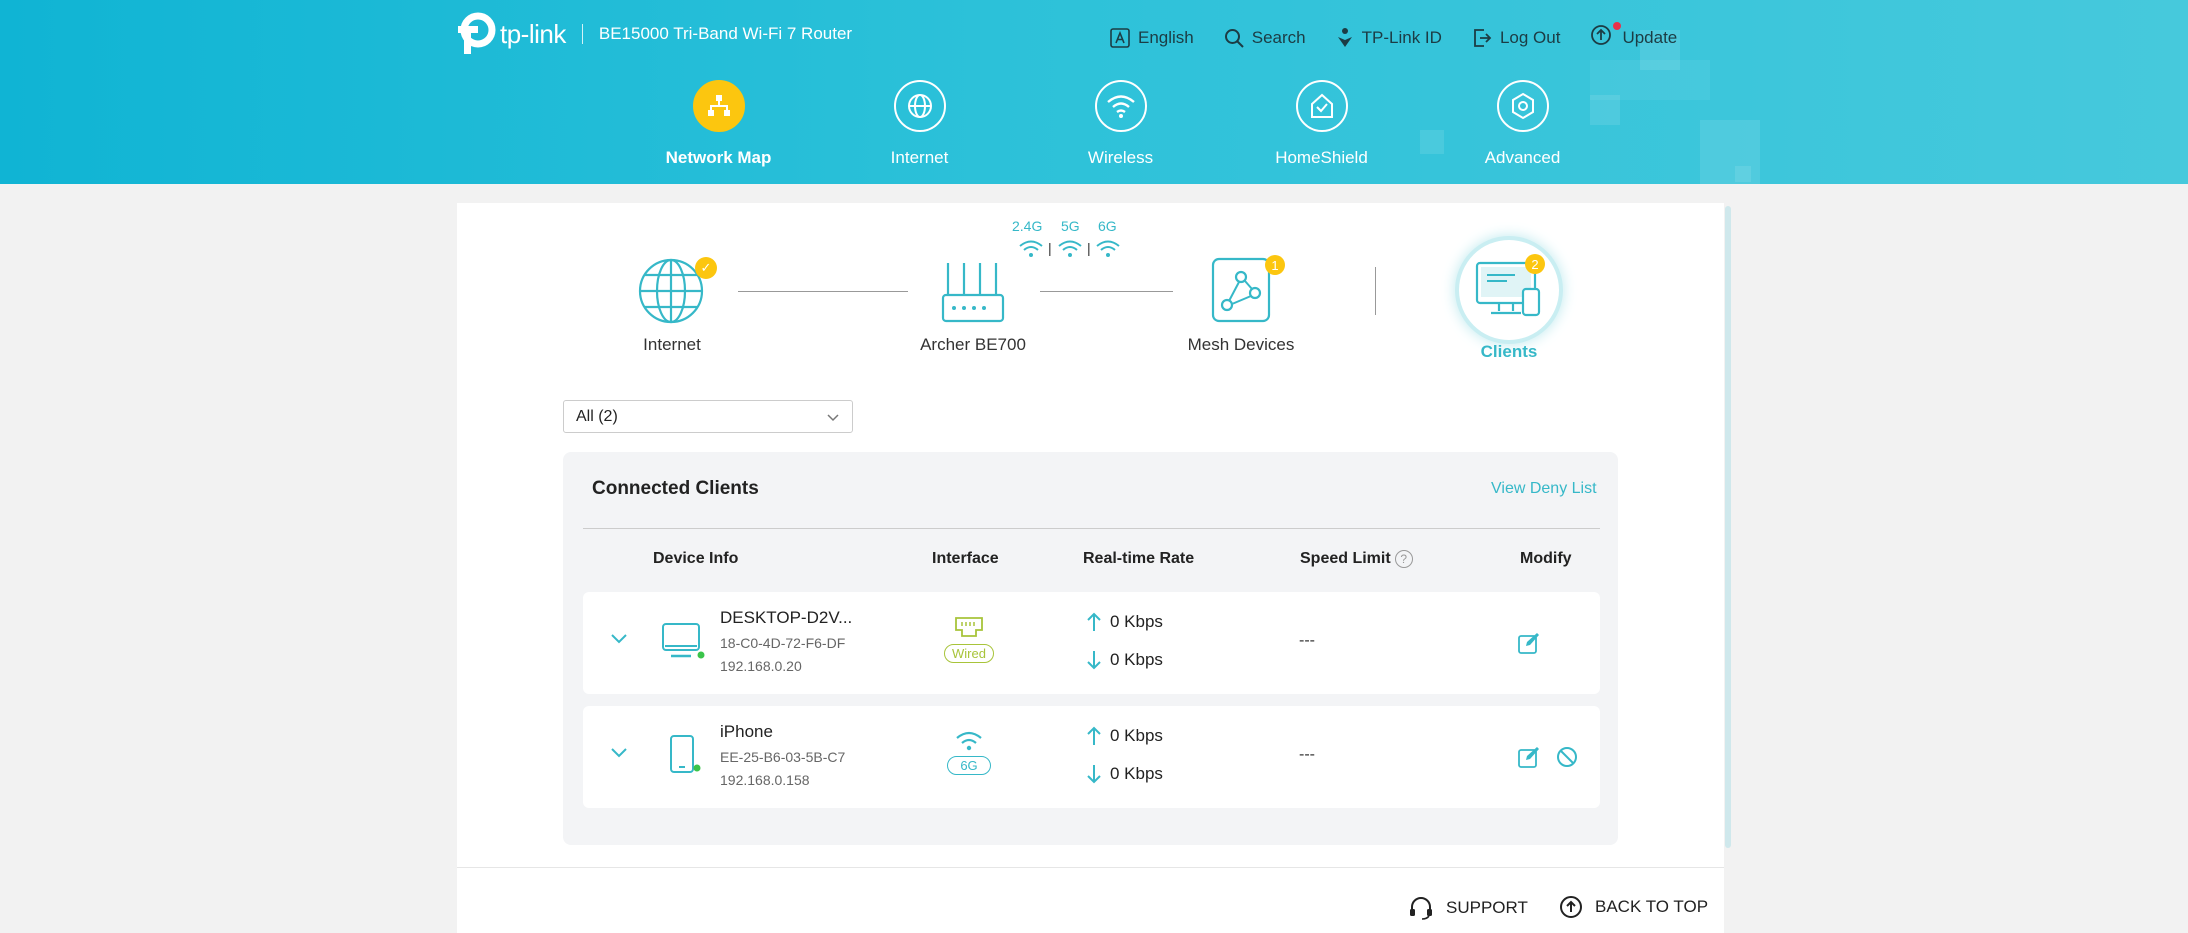 The image size is (2188, 933). I want to click on search-icon, so click(1234, 38).